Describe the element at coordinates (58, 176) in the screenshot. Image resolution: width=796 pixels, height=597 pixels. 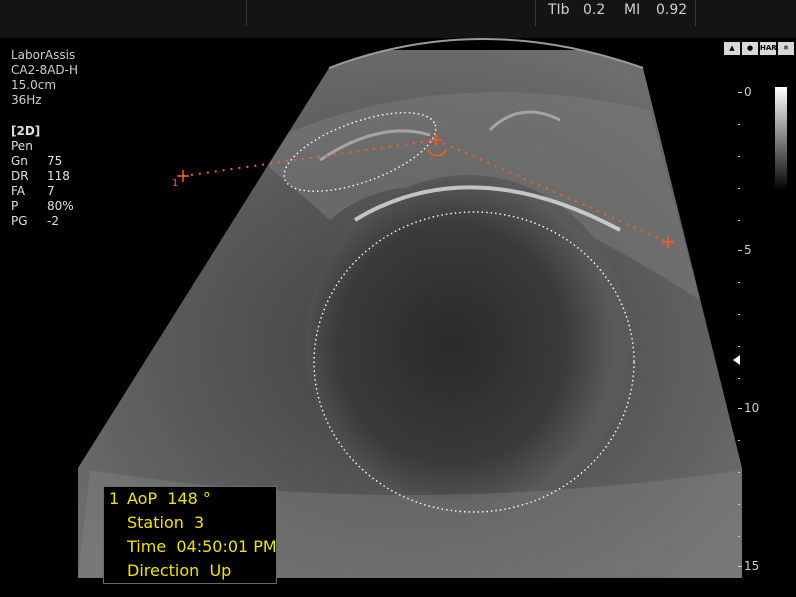
I see `param-value: 118` at that location.